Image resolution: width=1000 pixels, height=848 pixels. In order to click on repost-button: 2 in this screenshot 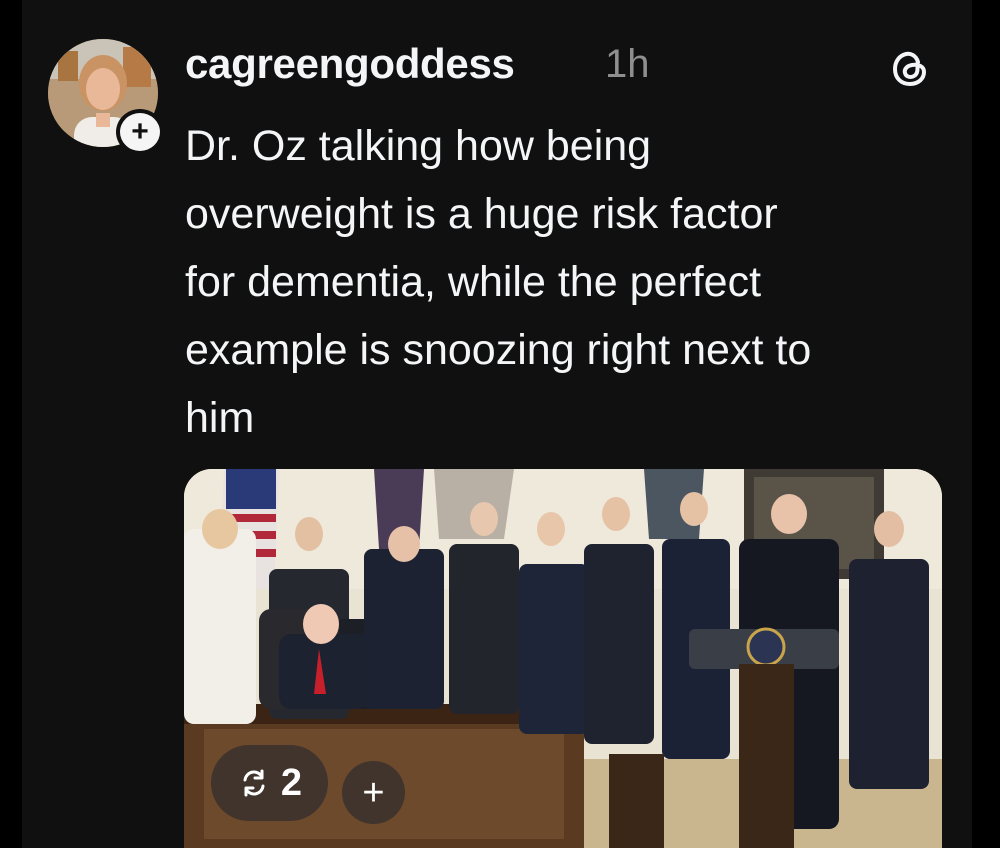, I will do `click(269, 783)`.